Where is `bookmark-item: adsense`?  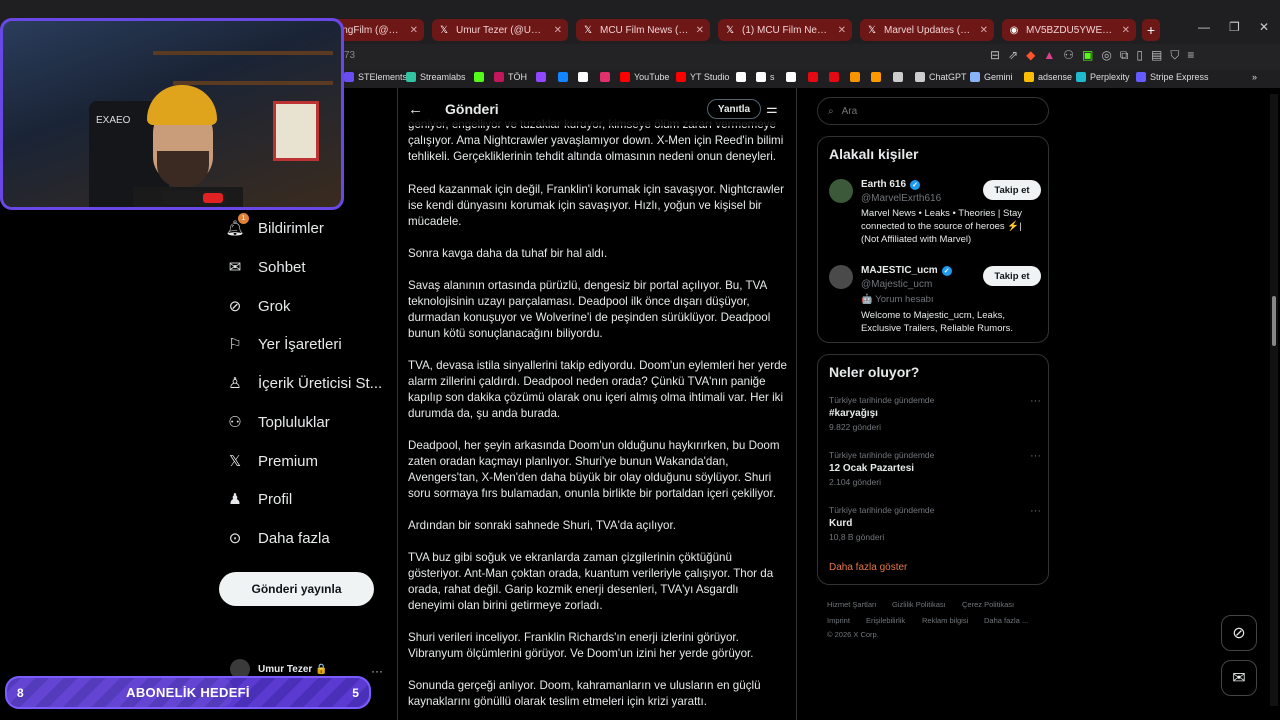
bookmark-item: adsense is located at coordinates (1048, 77).